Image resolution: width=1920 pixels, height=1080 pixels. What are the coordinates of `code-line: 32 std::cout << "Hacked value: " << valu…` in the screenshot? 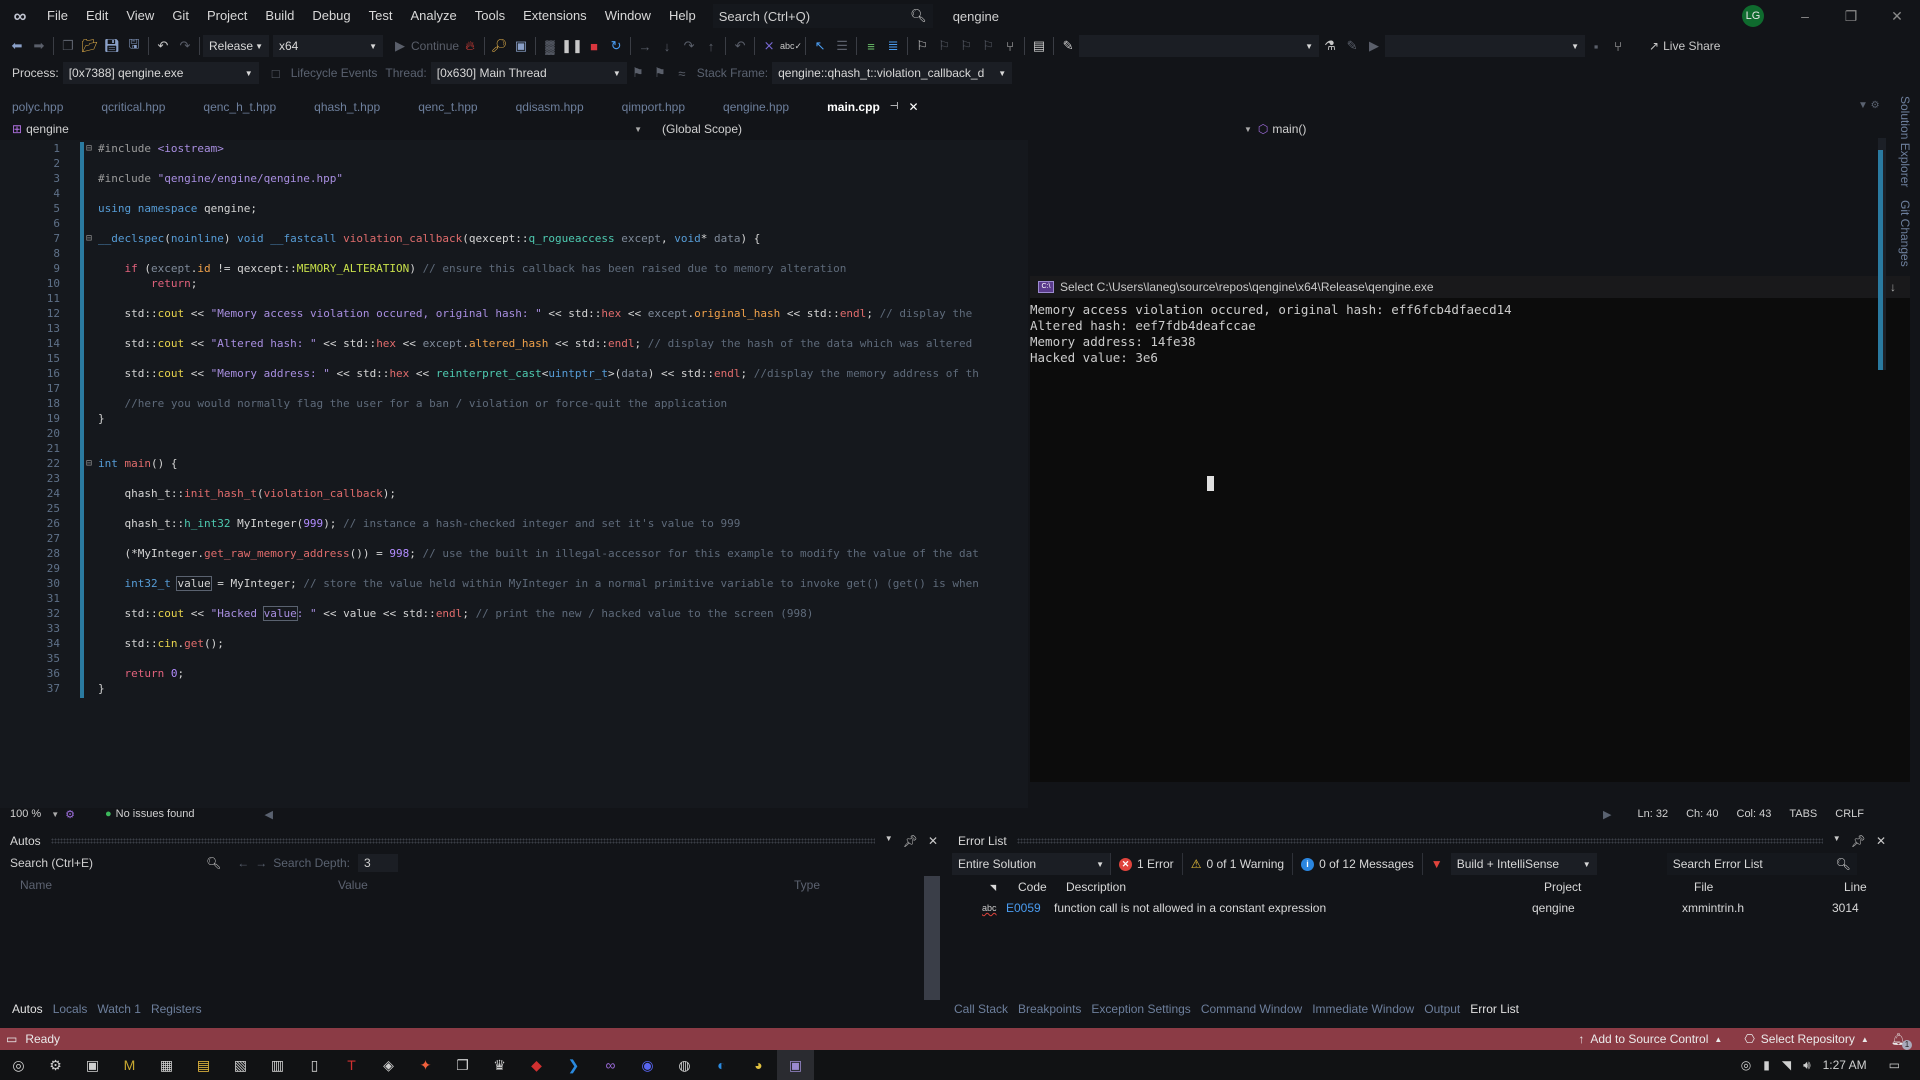 It's located at (514, 613).